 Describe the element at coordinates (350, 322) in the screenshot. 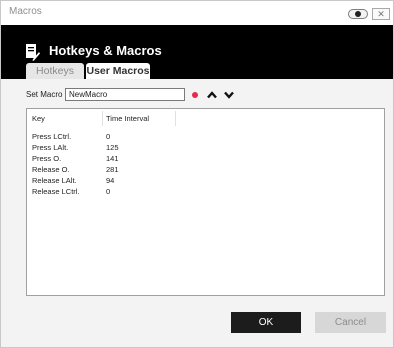

I see `cancel-button: Cancel` at that location.